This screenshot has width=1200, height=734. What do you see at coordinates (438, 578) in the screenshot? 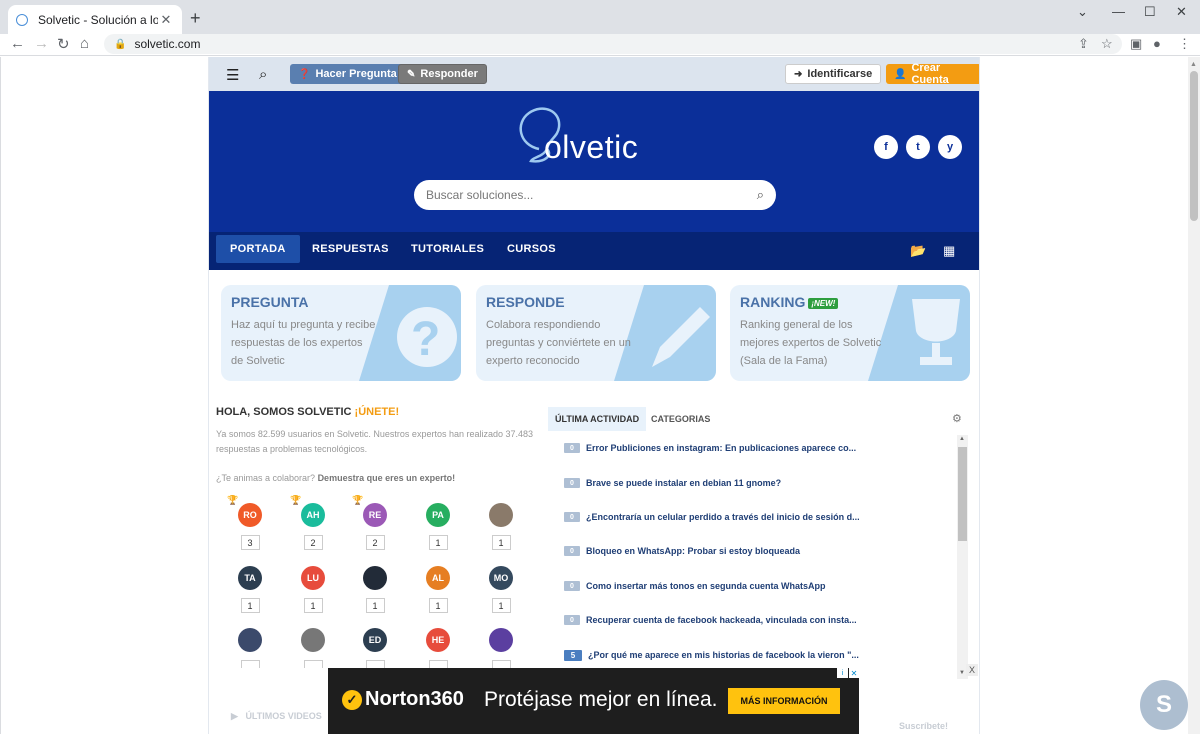
I see `avatar: AL` at bounding box center [438, 578].